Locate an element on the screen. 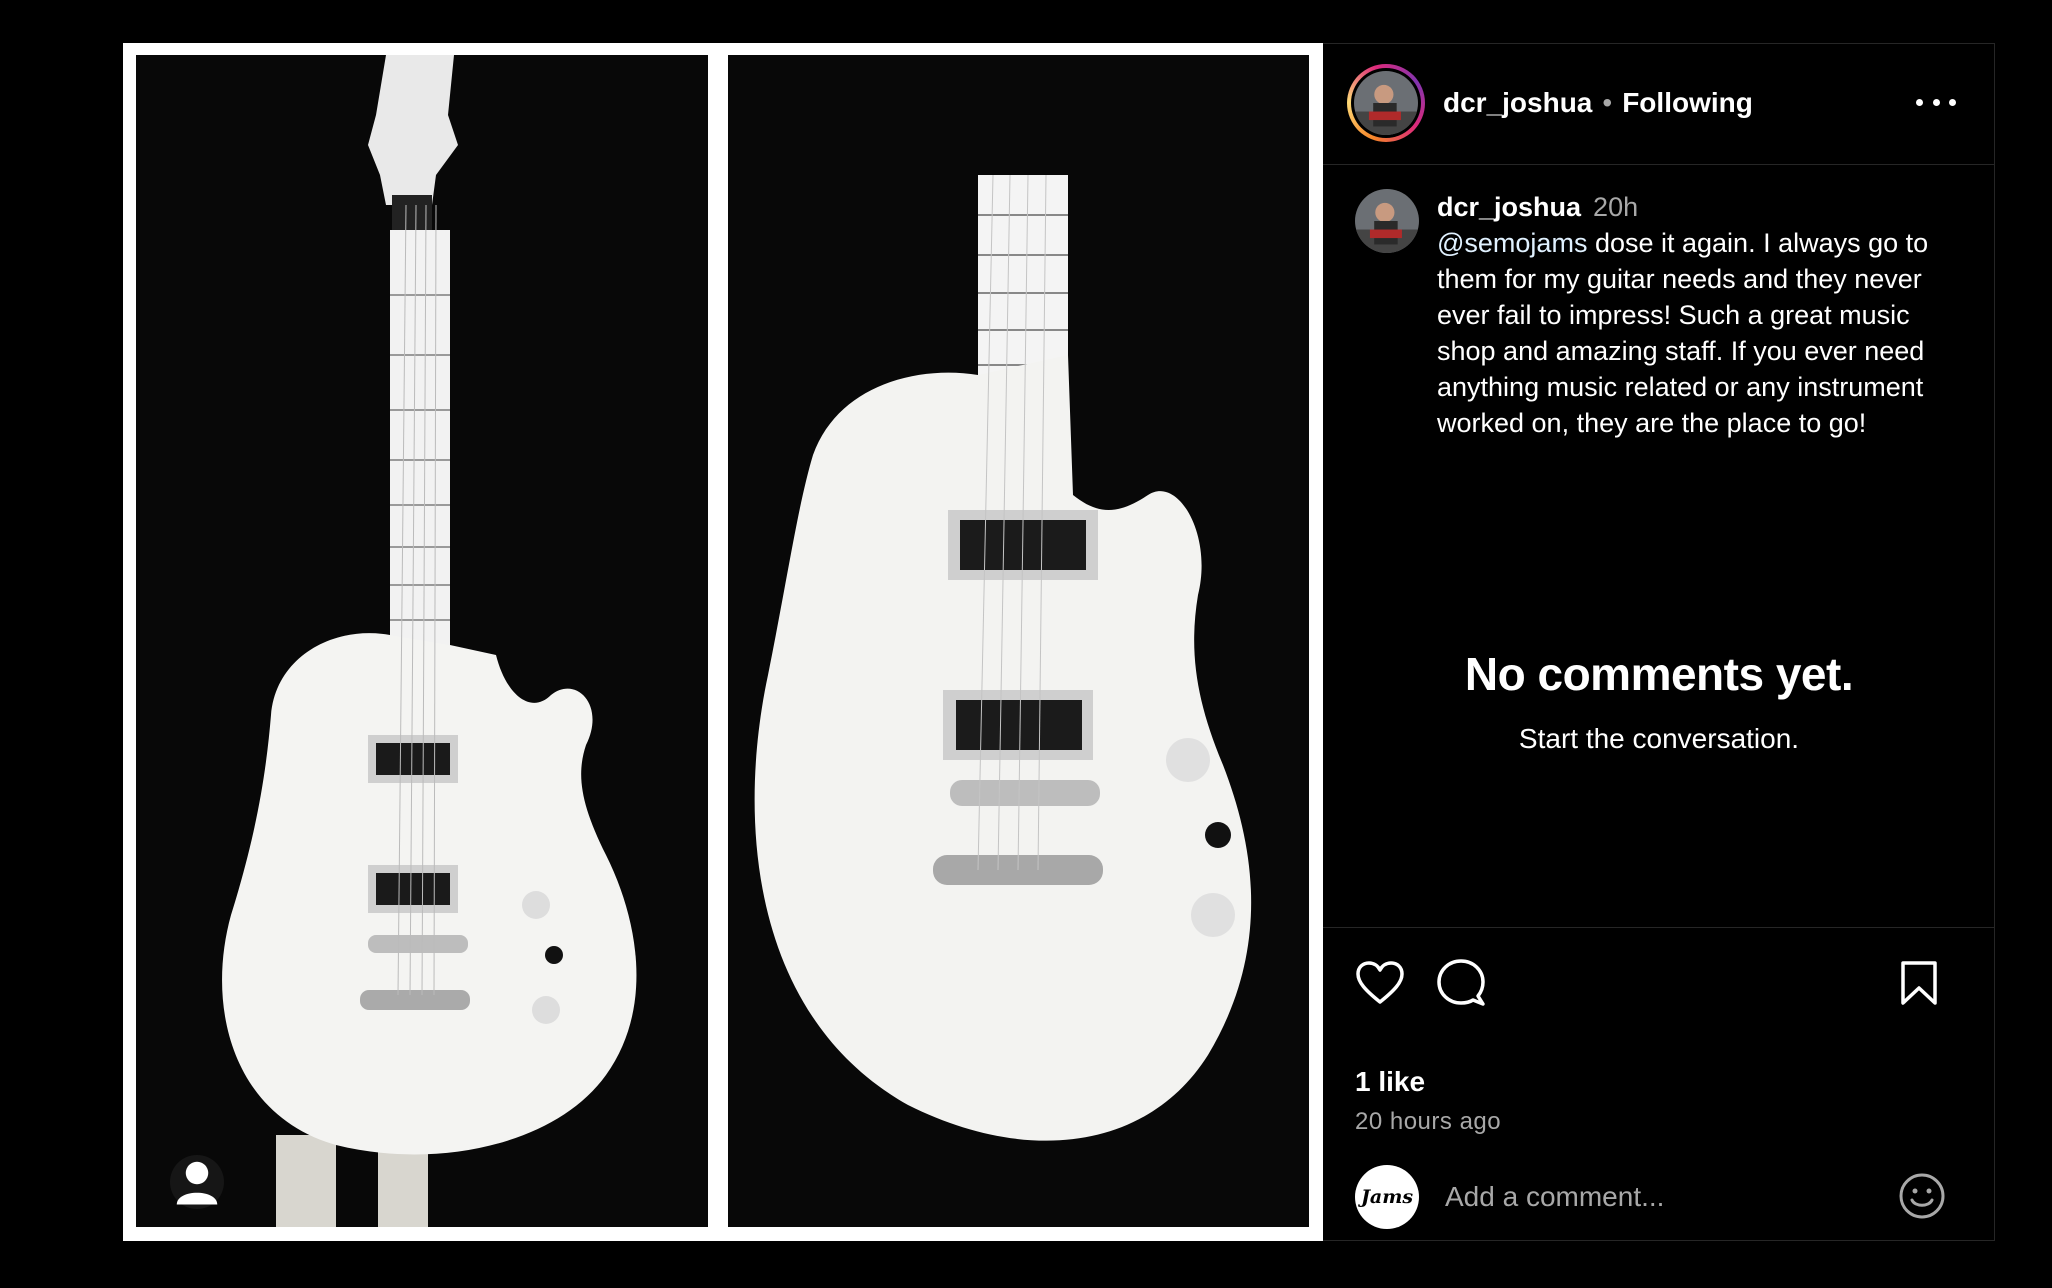 The image size is (2052, 1288). post-header: dcr_joshua • Following is located at coordinates (1658, 104).